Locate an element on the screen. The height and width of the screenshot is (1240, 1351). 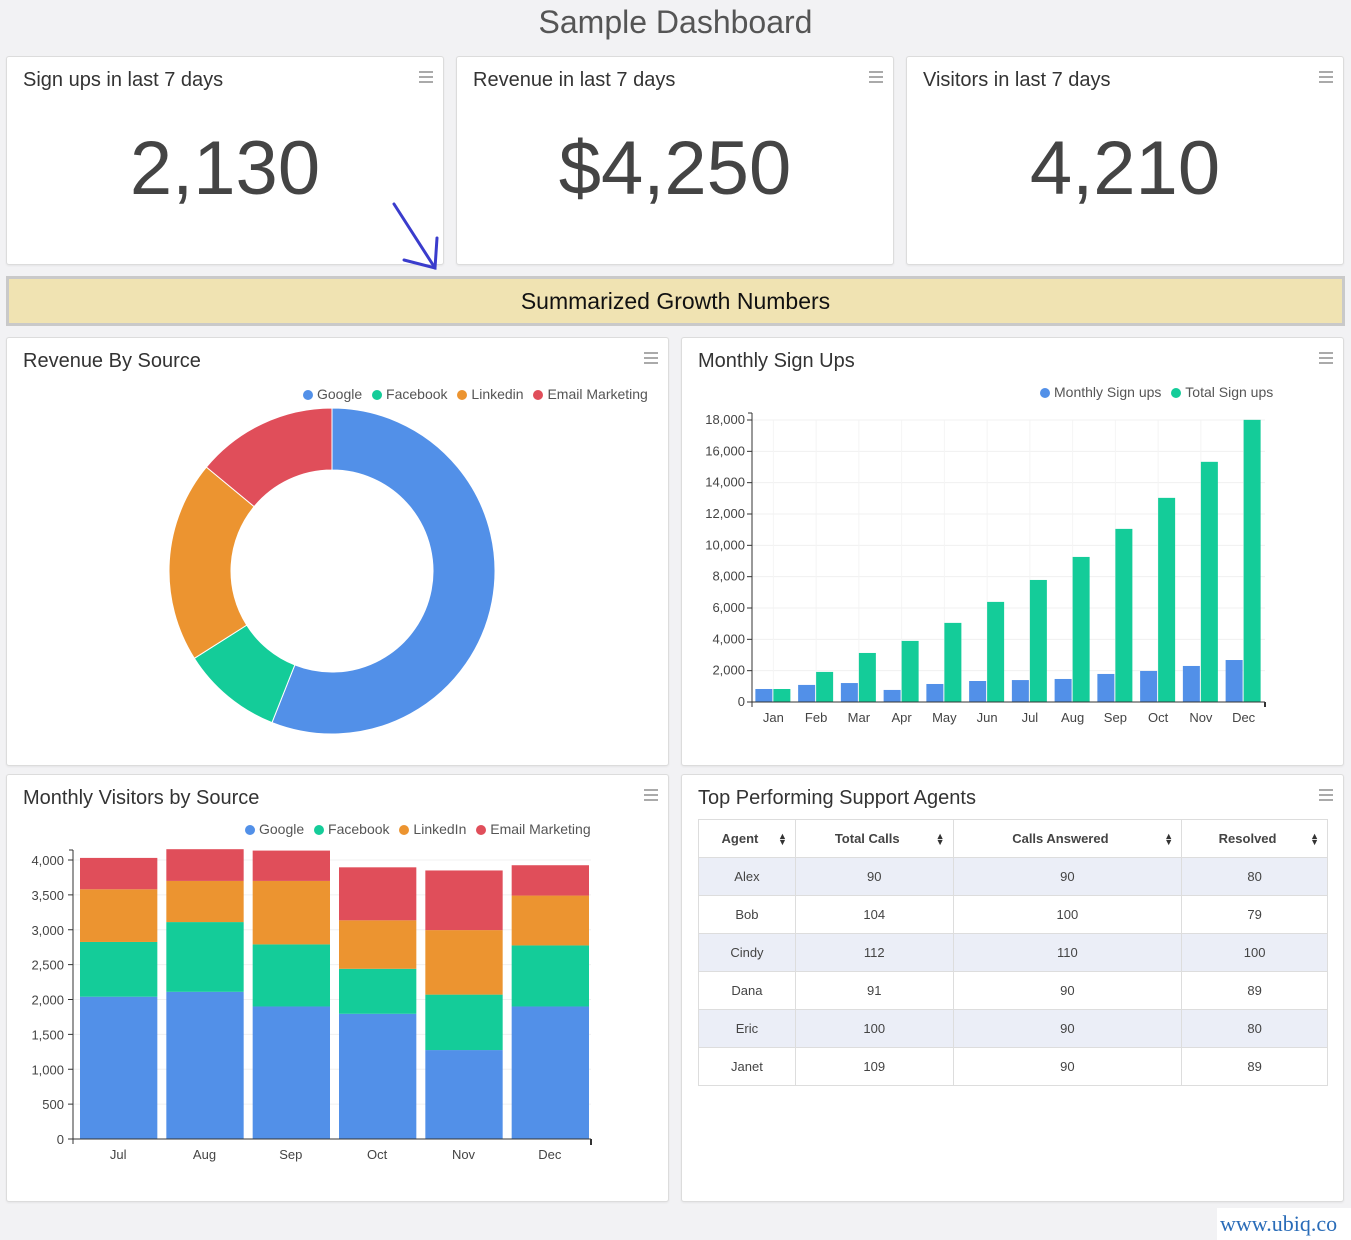
annotation-arrow-icon is located at coordinates (415, 236).